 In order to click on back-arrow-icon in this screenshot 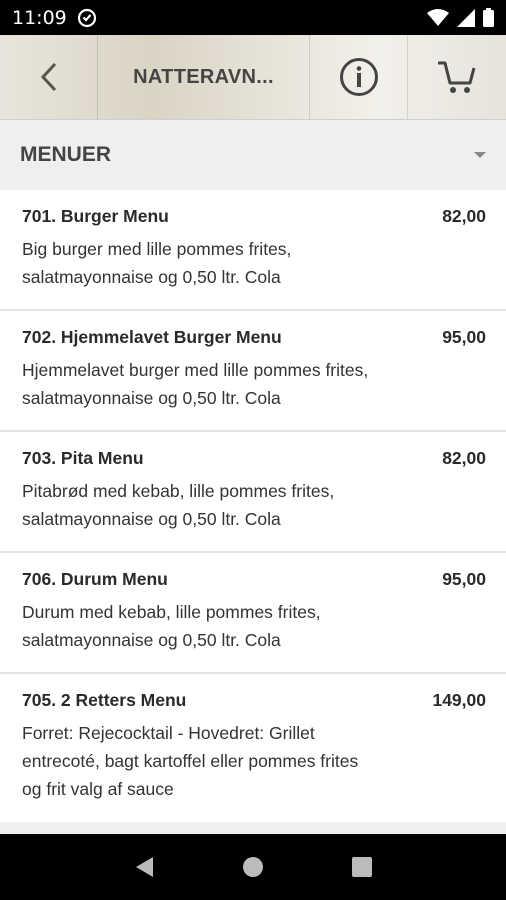, I will do `click(48, 77)`.